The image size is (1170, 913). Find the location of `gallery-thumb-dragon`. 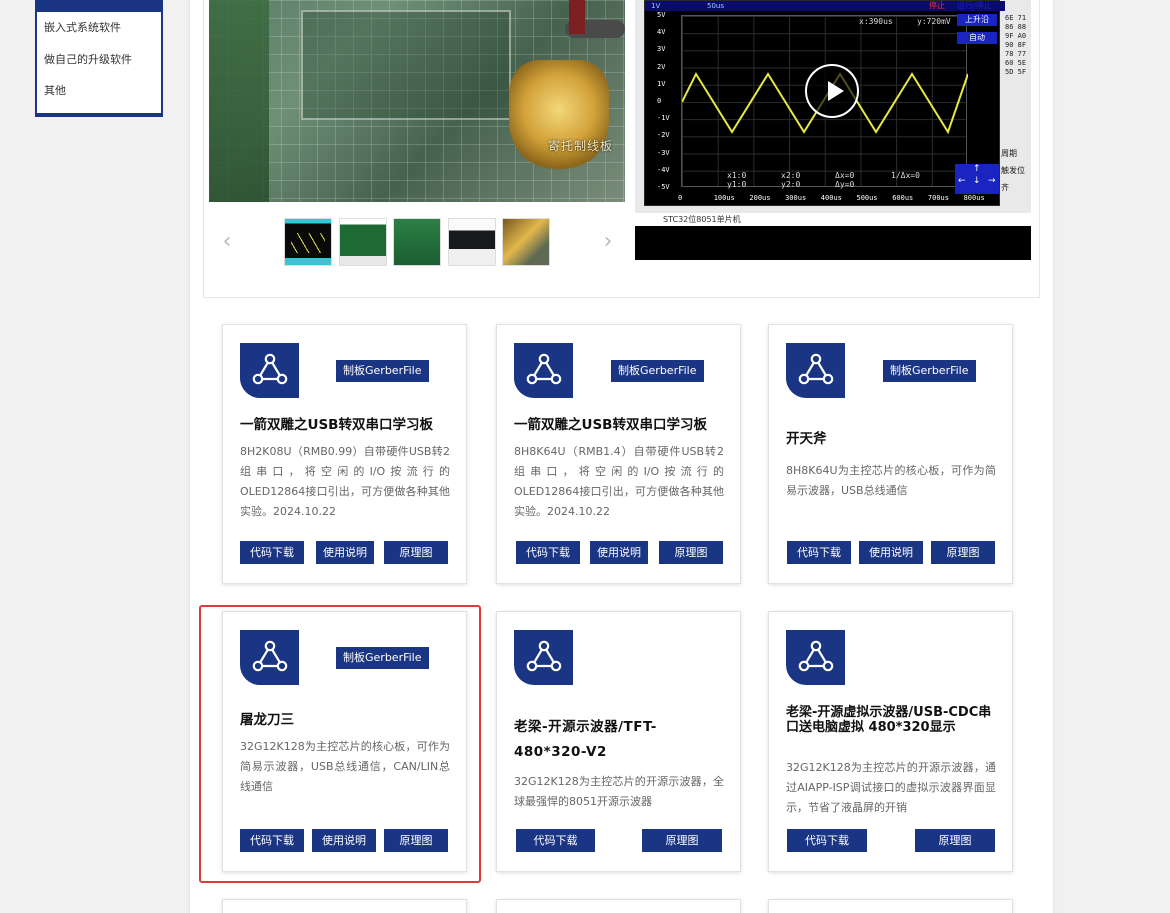

gallery-thumb-dragon is located at coordinates (526, 242).